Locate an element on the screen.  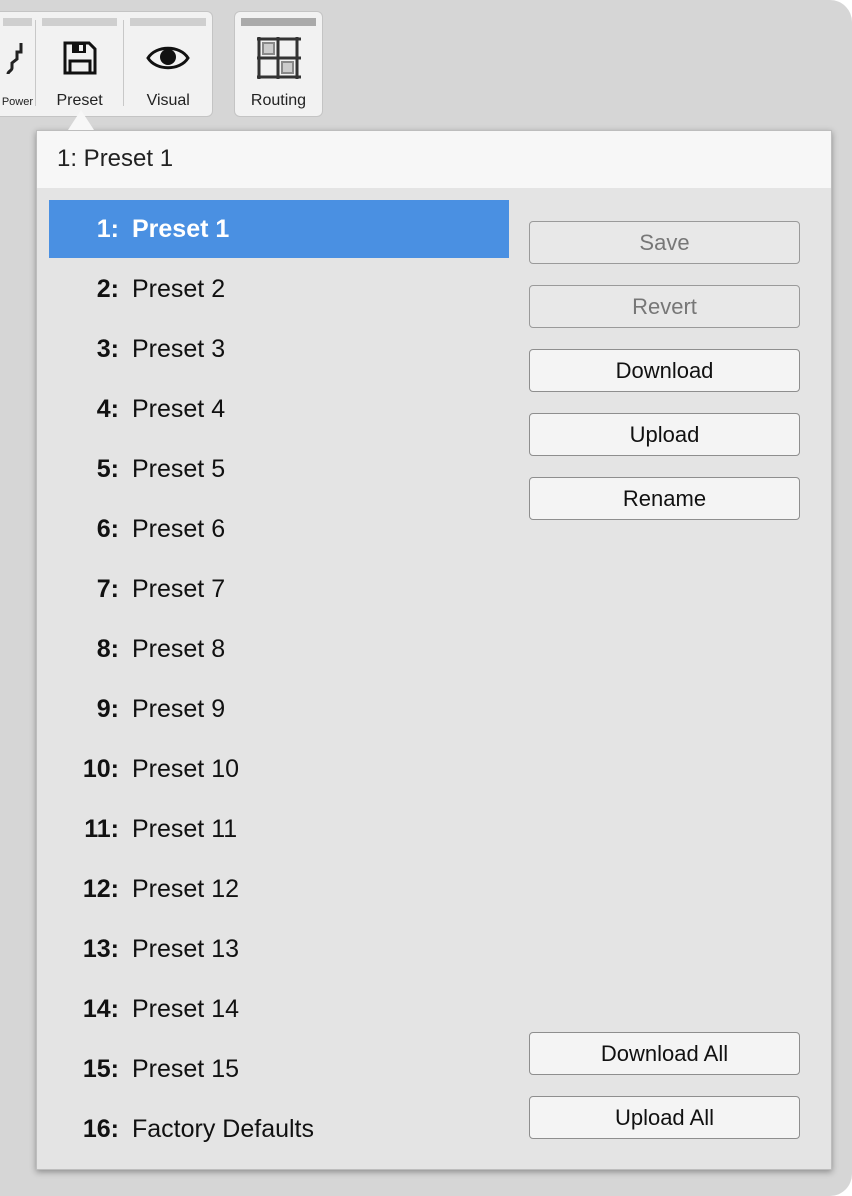
save-button: Save is located at coordinates (664, 242).